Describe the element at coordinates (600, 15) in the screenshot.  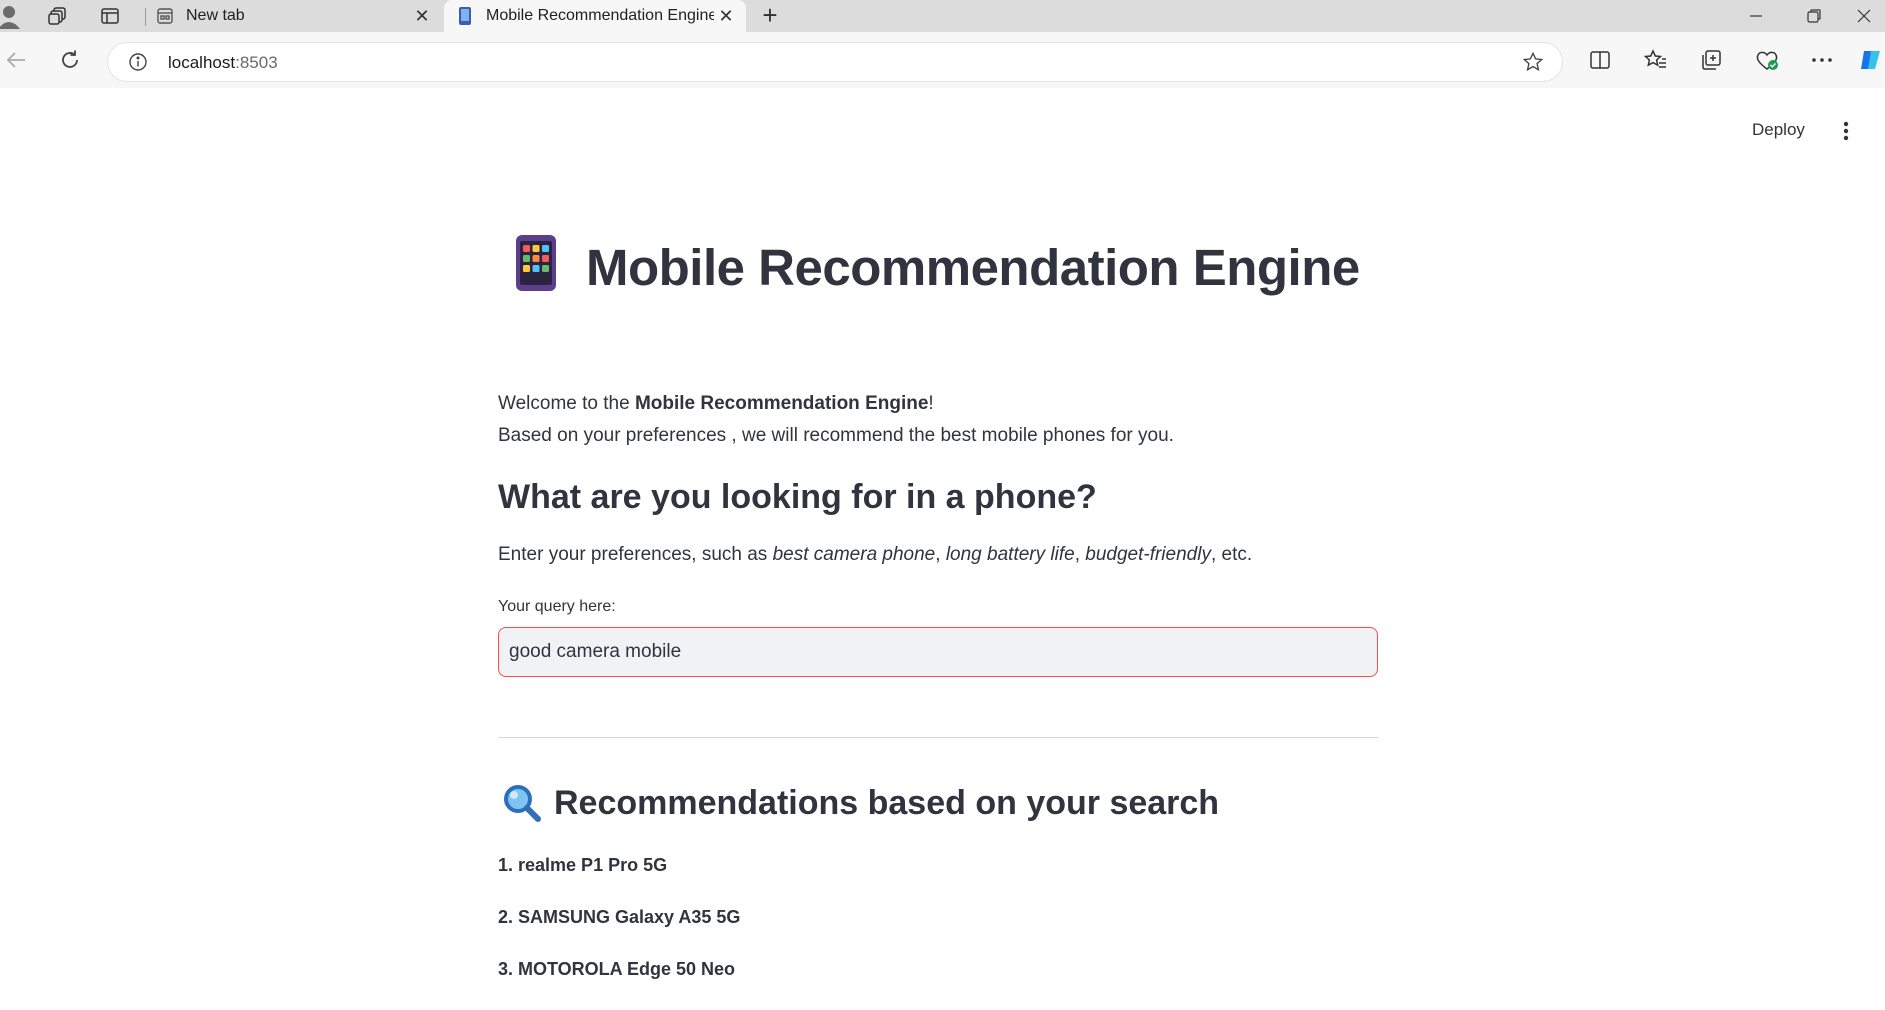
I see `tab-title: Mobile Recommendation Engine` at that location.